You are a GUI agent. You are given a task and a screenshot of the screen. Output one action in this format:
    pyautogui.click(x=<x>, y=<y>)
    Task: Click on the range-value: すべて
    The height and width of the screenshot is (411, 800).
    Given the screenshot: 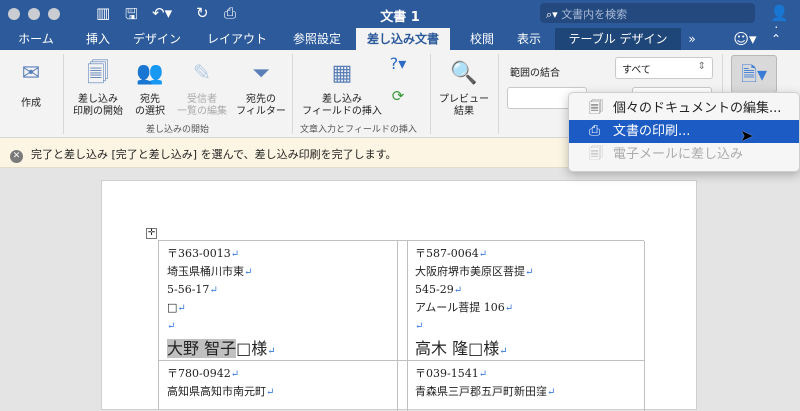 What is the action you would take?
    pyautogui.click(x=636, y=70)
    